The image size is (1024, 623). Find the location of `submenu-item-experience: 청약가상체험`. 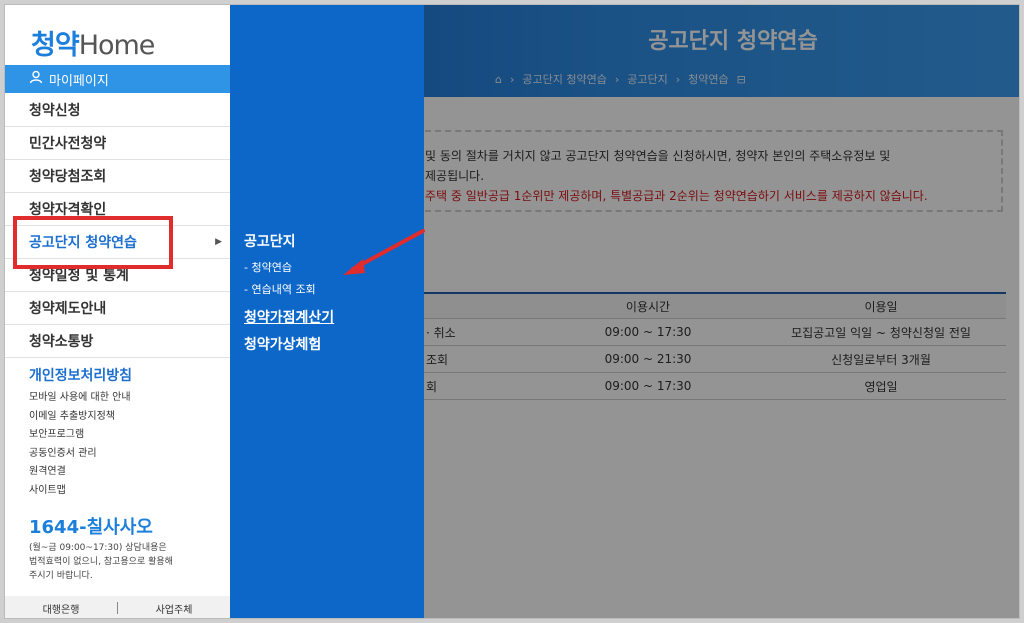

submenu-item-experience: 청약가상체험 is located at coordinates (282, 344).